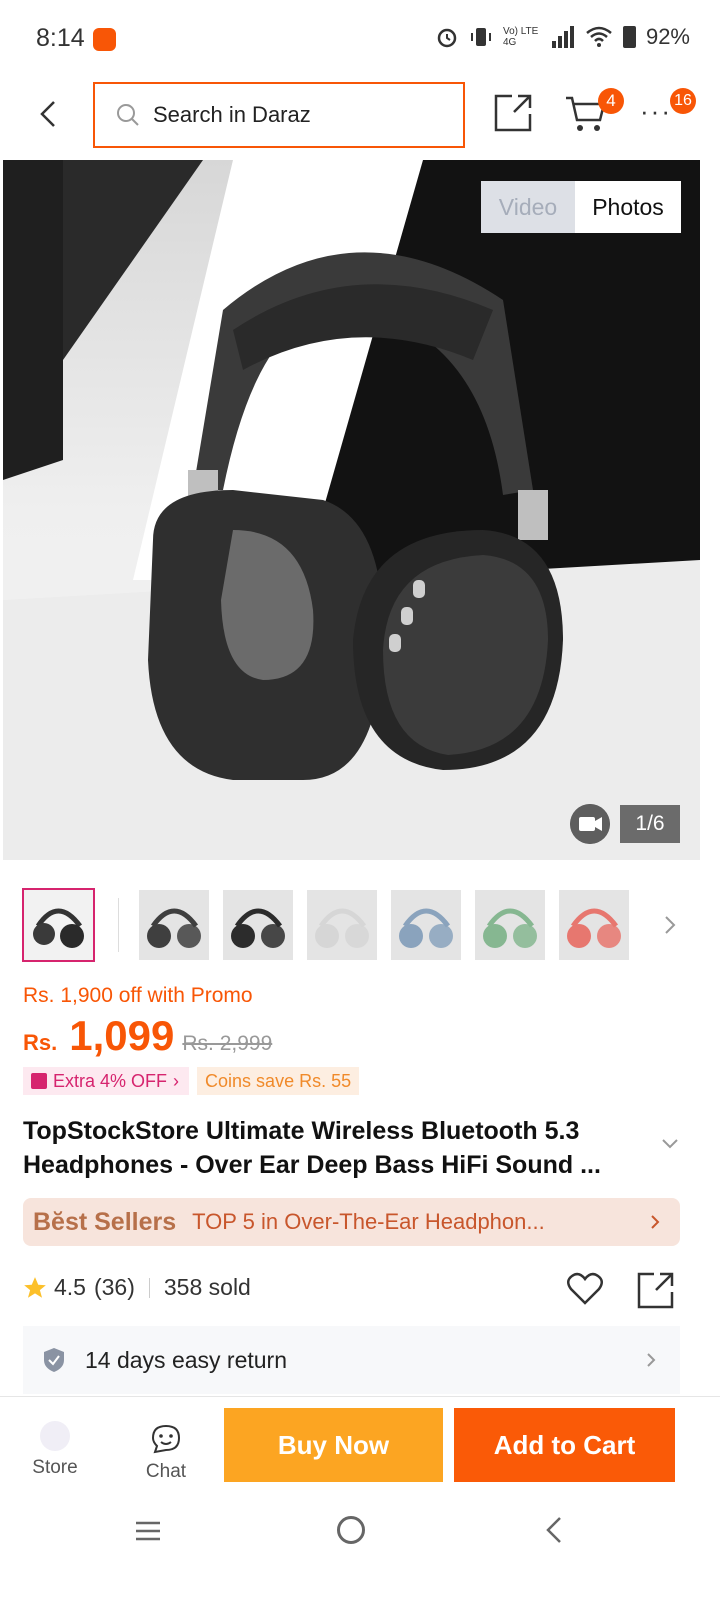 The height and width of the screenshot is (1608, 720). What do you see at coordinates (656, 111) in the screenshot?
I see `more-options-icon: ···` at bounding box center [656, 111].